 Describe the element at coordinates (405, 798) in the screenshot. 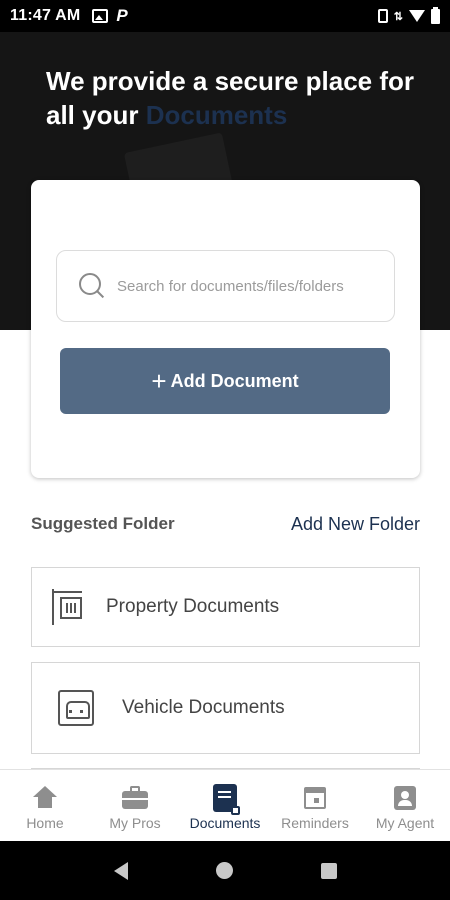

I see `agent-icon` at that location.